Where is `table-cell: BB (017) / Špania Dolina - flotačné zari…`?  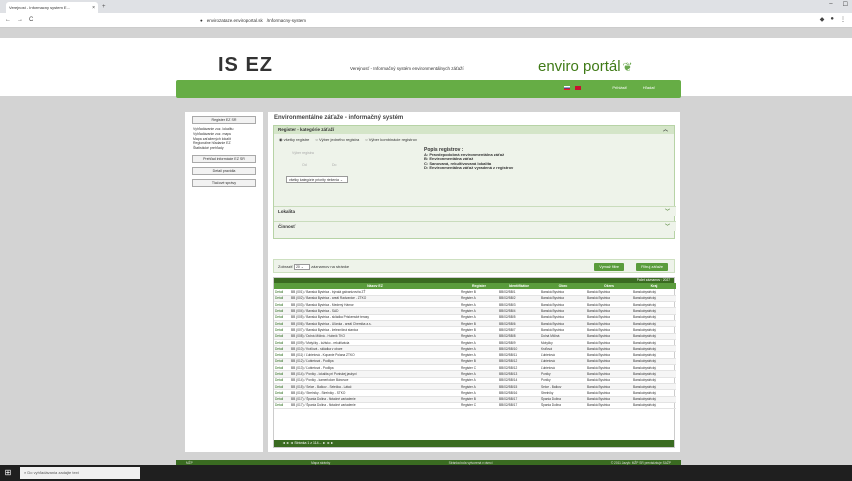
table-cell: BB (017) / Špania Dolina - flotačné zari… is located at coordinates (375, 406).